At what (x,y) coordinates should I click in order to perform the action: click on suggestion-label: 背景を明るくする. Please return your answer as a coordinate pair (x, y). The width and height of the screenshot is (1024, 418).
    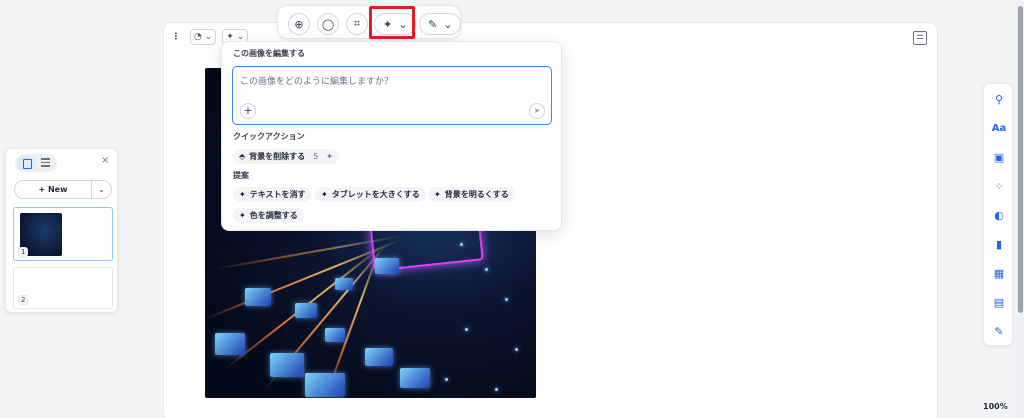
    Looking at the image, I should click on (476, 194).